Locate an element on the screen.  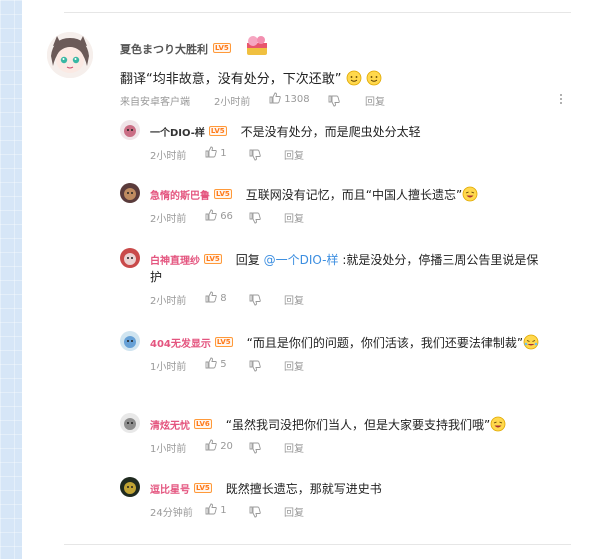
reply-username: 清炫无忧 is located at coordinates (170, 424).